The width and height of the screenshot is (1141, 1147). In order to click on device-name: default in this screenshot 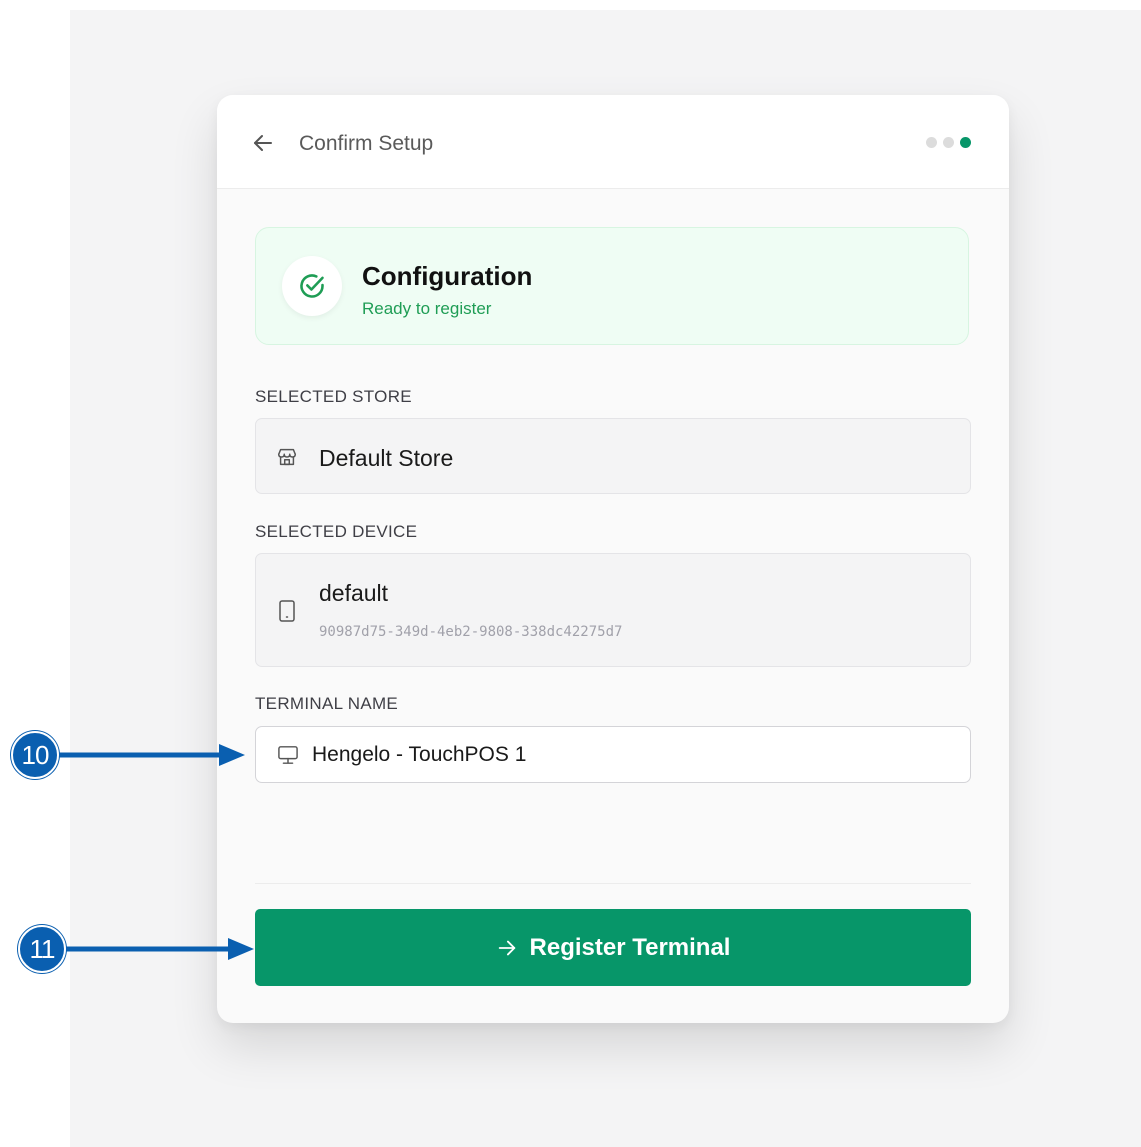, I will do `click(354, 593)`.